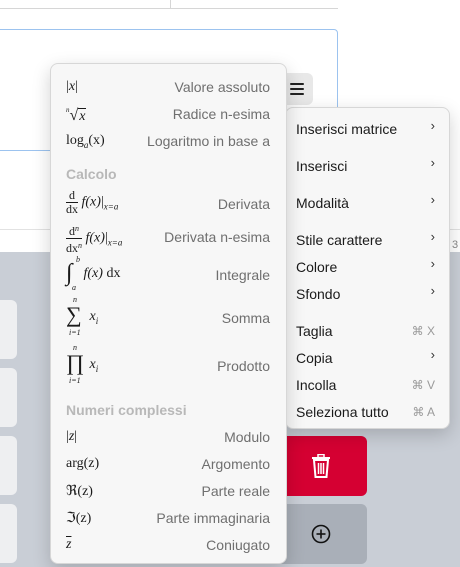  I want to click on shortcut-label: ⌘ A, so click(423, 412).